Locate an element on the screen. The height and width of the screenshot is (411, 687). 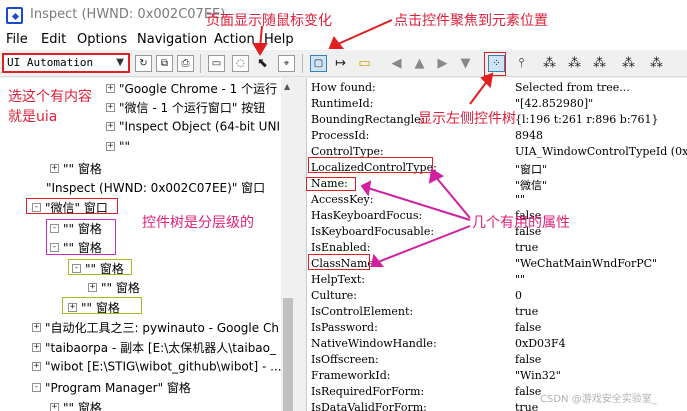
nav-left-icon: ◀ is located at coordinates (396, 63).